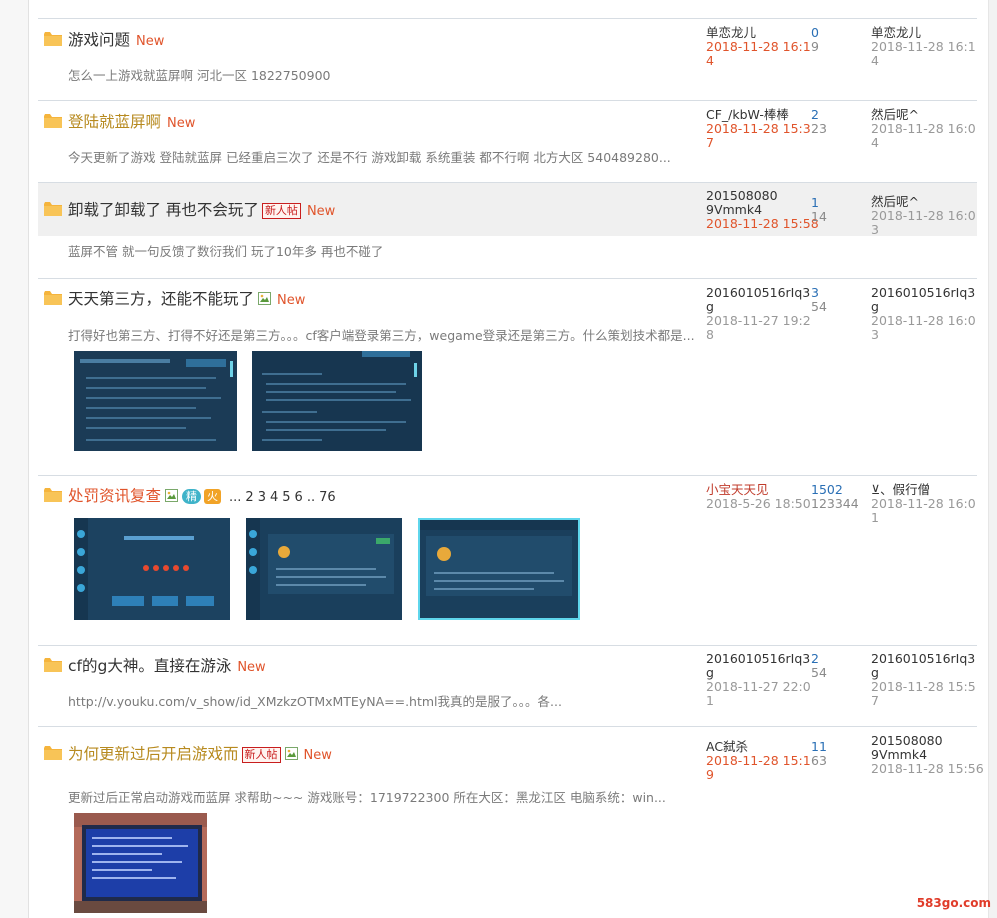  I want to click on pager-page-last: 76, so click(327, 497).